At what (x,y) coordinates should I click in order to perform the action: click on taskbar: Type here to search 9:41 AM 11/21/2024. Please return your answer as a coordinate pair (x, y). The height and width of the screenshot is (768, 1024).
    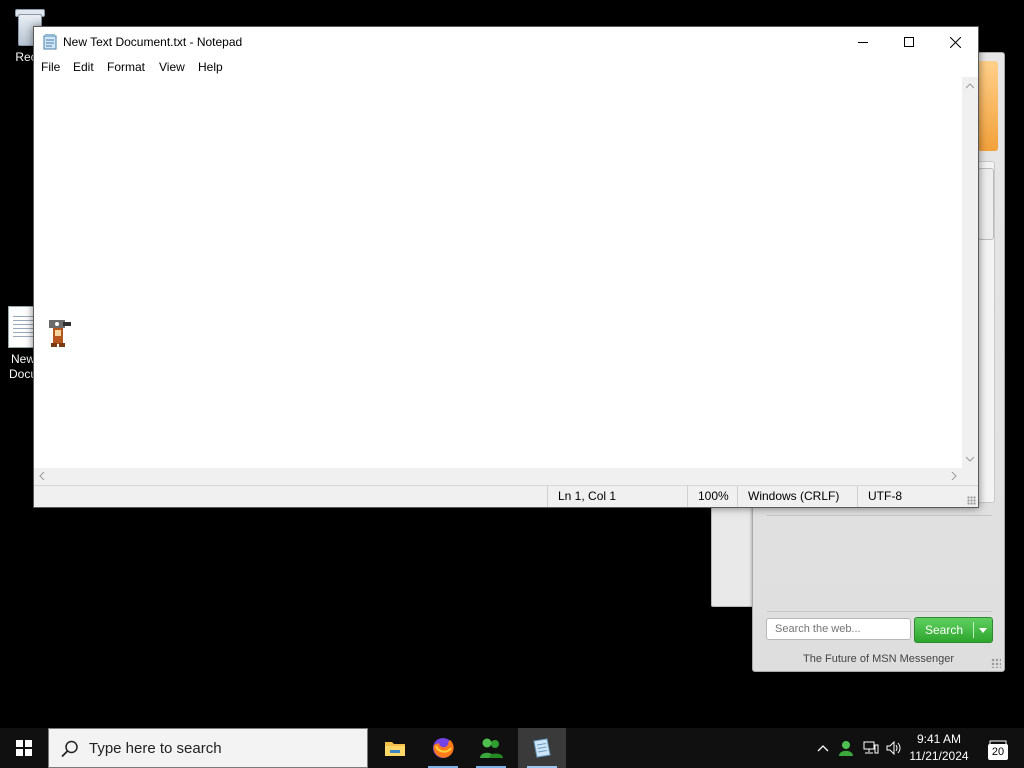
    Looking at the image, I should click on (512, 748).